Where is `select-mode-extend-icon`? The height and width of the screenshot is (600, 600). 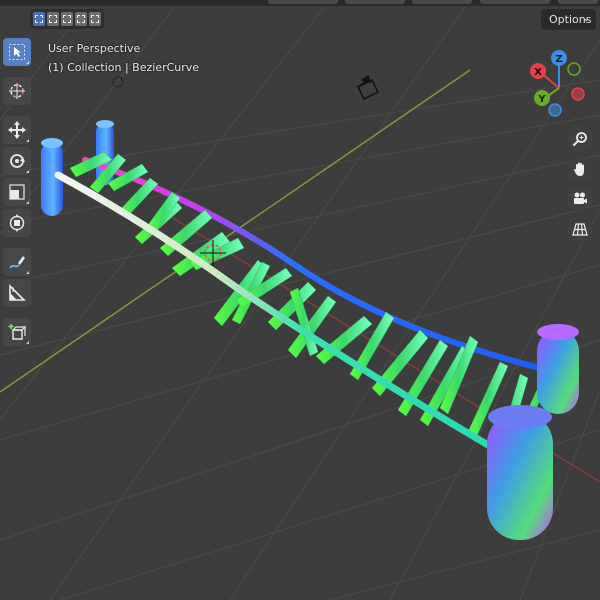
select-mode-extend-icon is located at coordinates (53, 19).